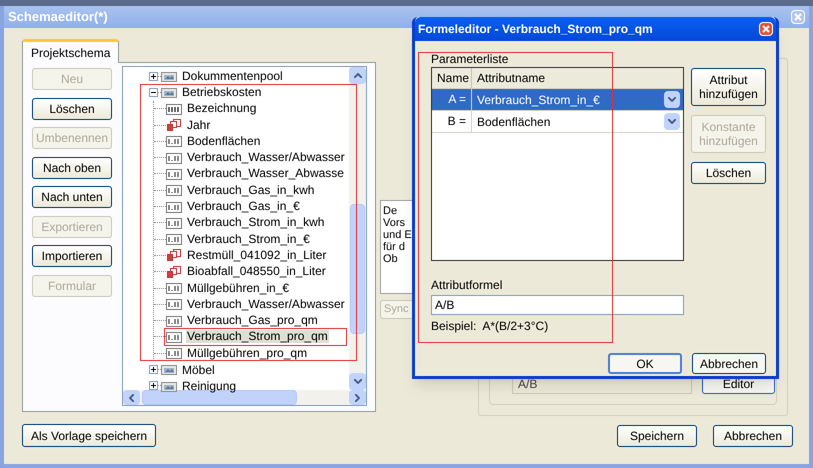 The height and width of the screenshot is (468, 813). What do you see at coordinates (728, 173) in the screenshot?
I see `dialog-button: Löschen` at bounding box center [728, 173].